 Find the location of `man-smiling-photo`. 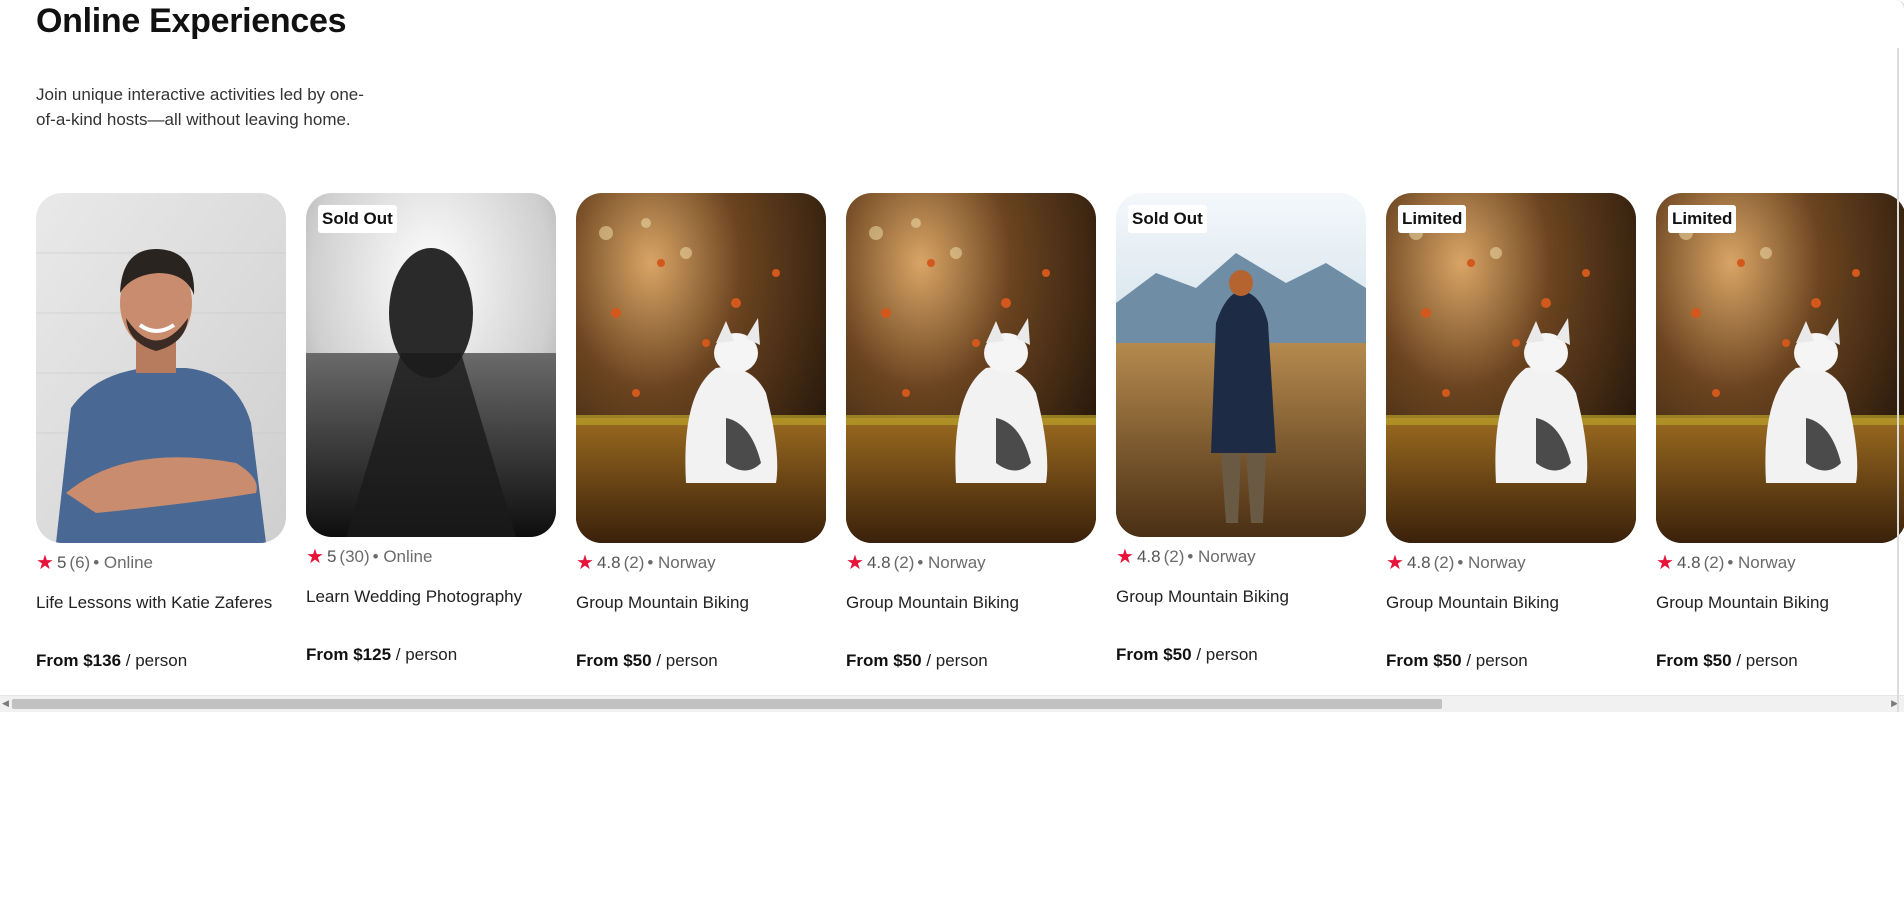

man-smiling-photo is located at coordinates (161, 368).